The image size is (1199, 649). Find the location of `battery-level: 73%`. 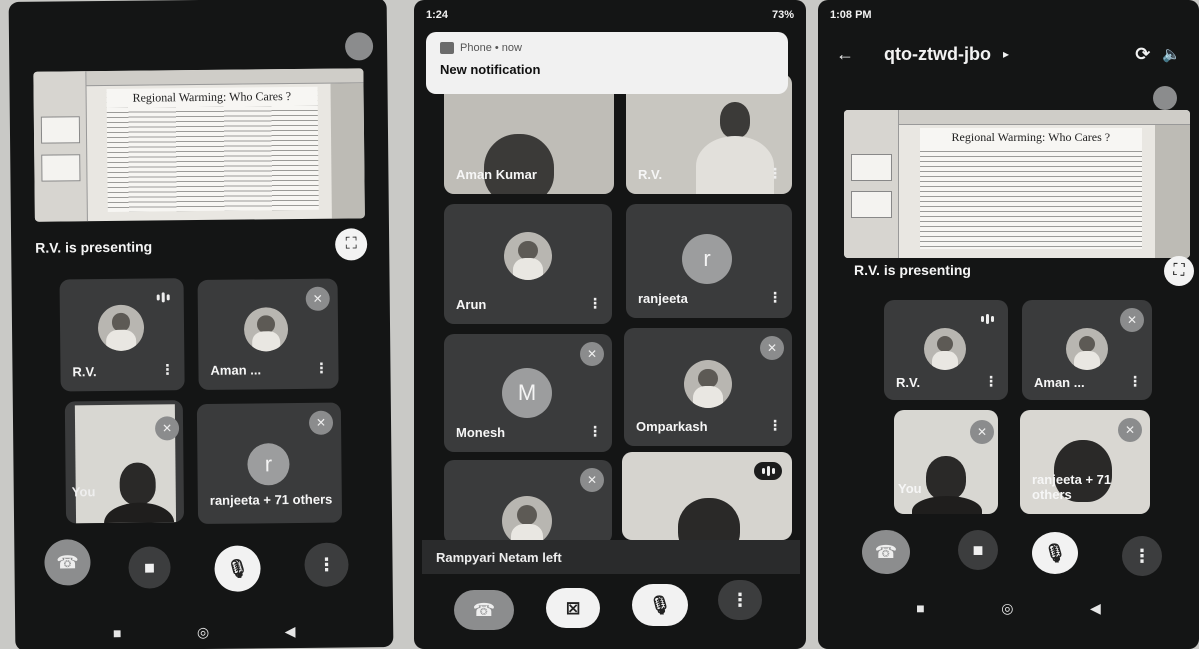

battery-level: 73% is located at coordinates (782, 15).